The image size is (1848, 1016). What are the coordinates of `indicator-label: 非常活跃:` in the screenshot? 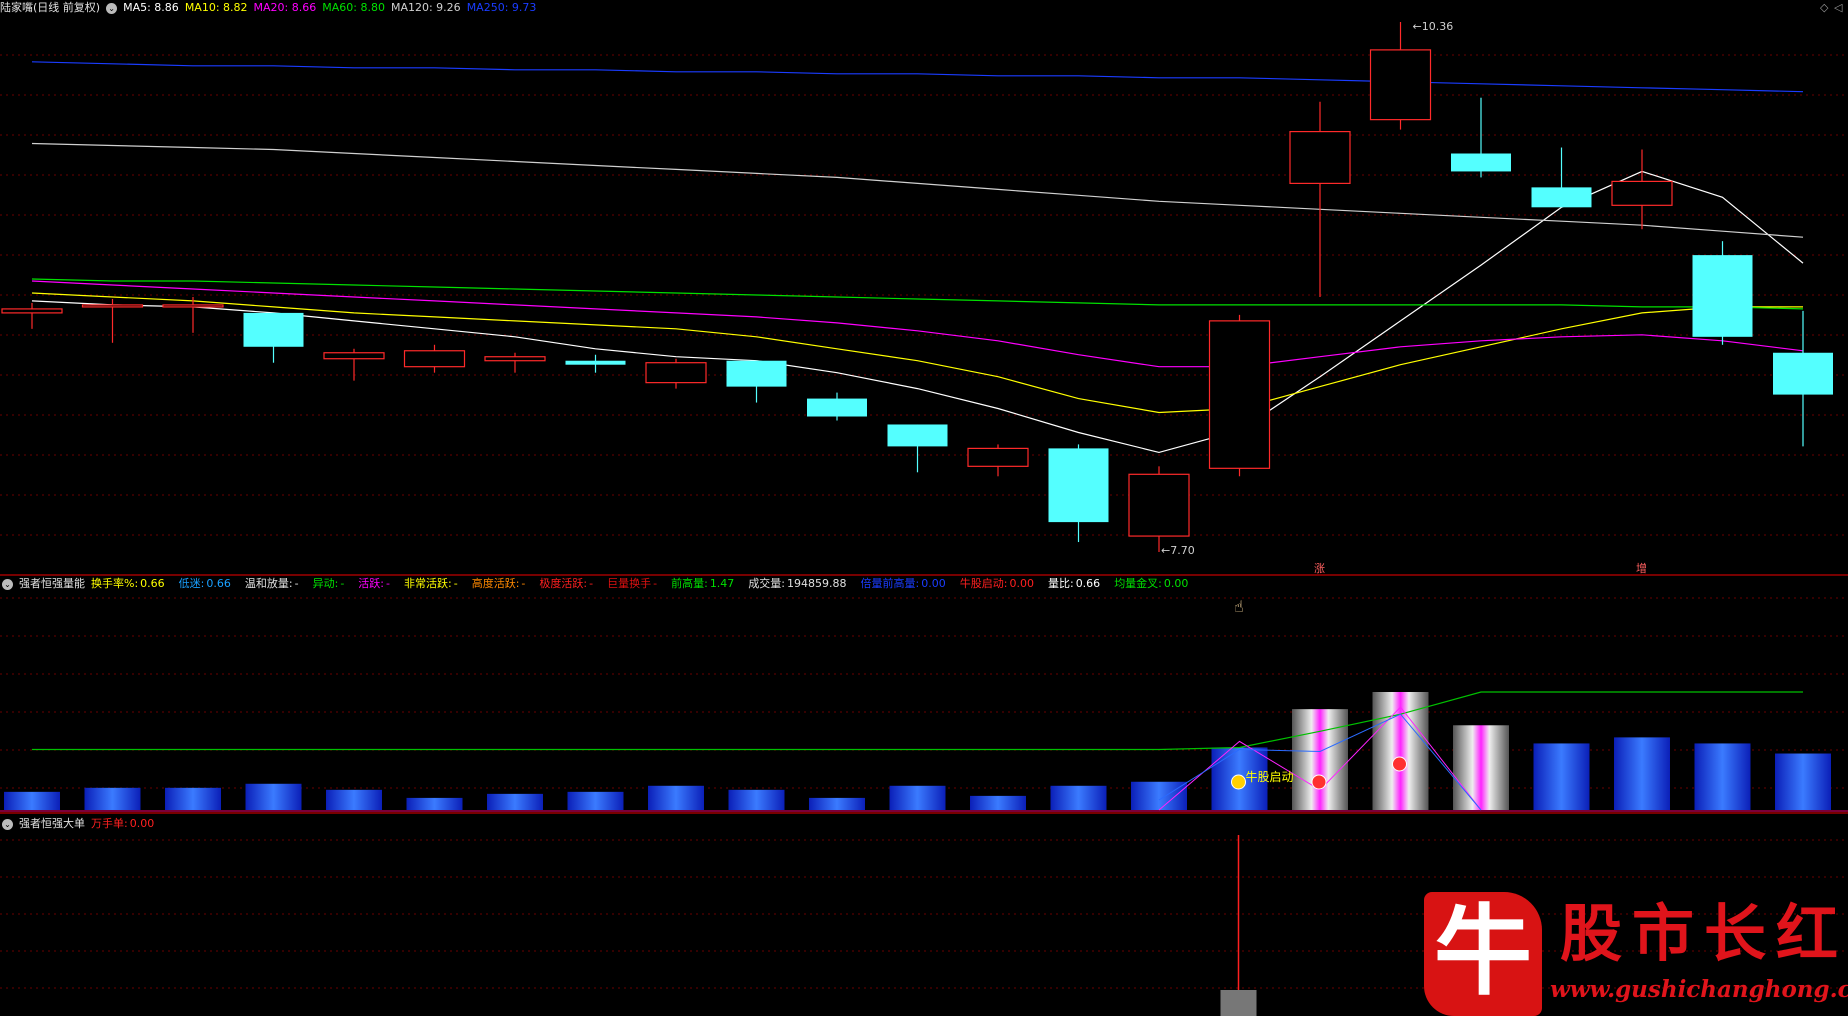 It's located at (428, 583).